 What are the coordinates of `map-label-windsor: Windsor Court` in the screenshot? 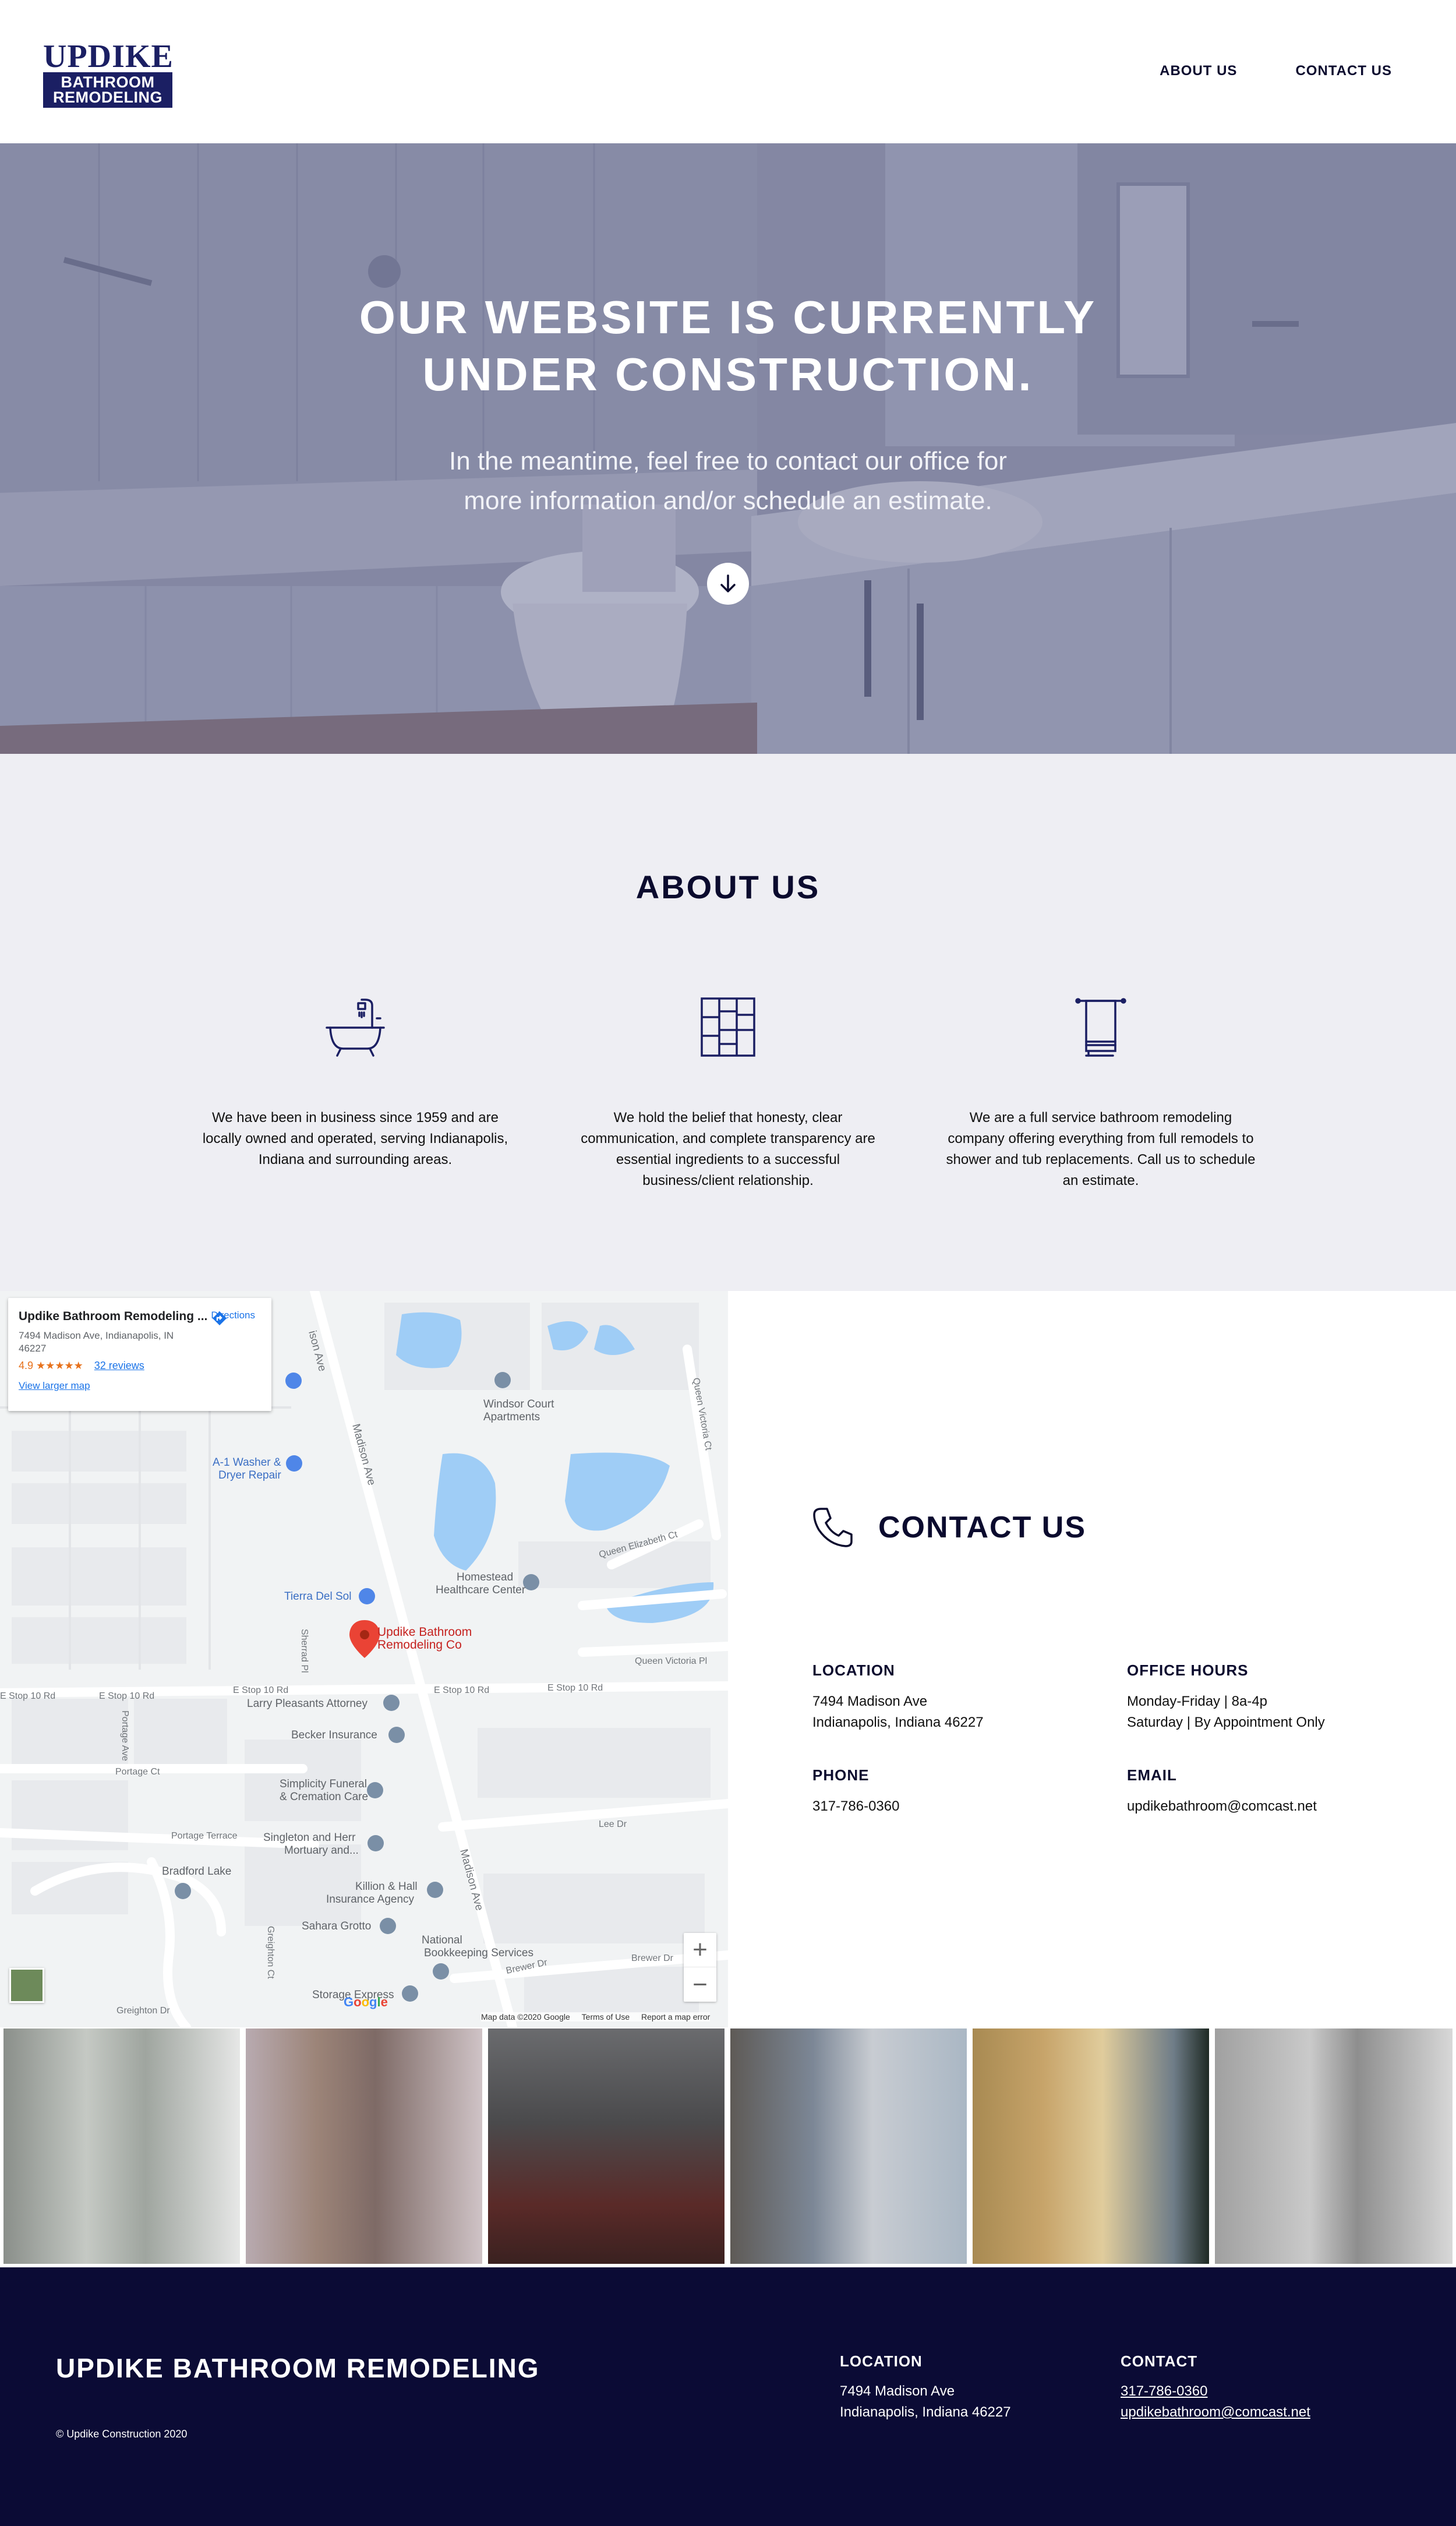 It's located at (518, 1404).